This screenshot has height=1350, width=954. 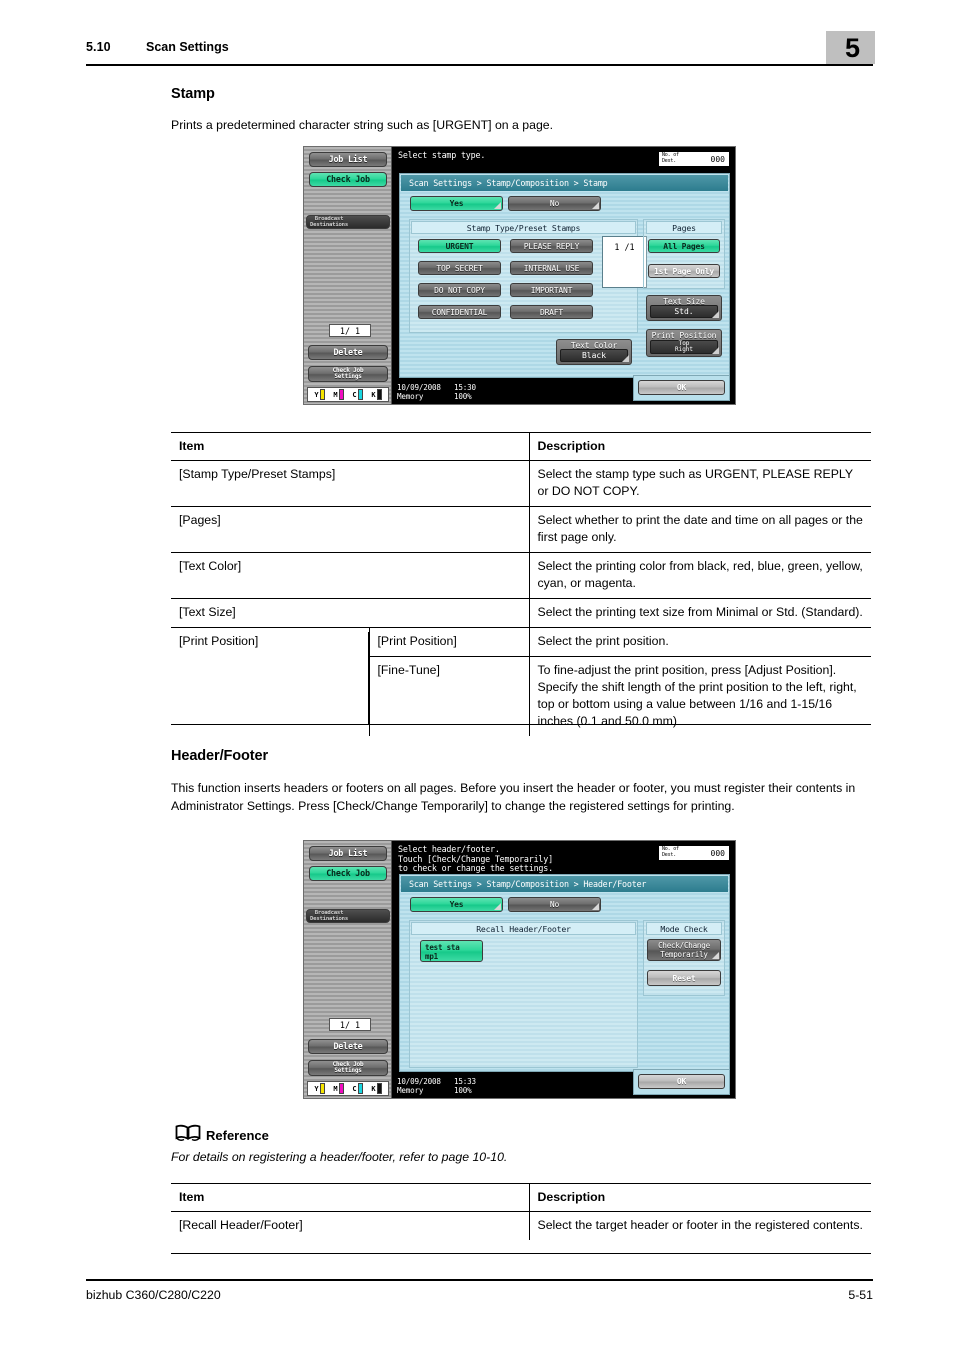 I want to click on reference-title: Reference, so click(x=237, y=1135).